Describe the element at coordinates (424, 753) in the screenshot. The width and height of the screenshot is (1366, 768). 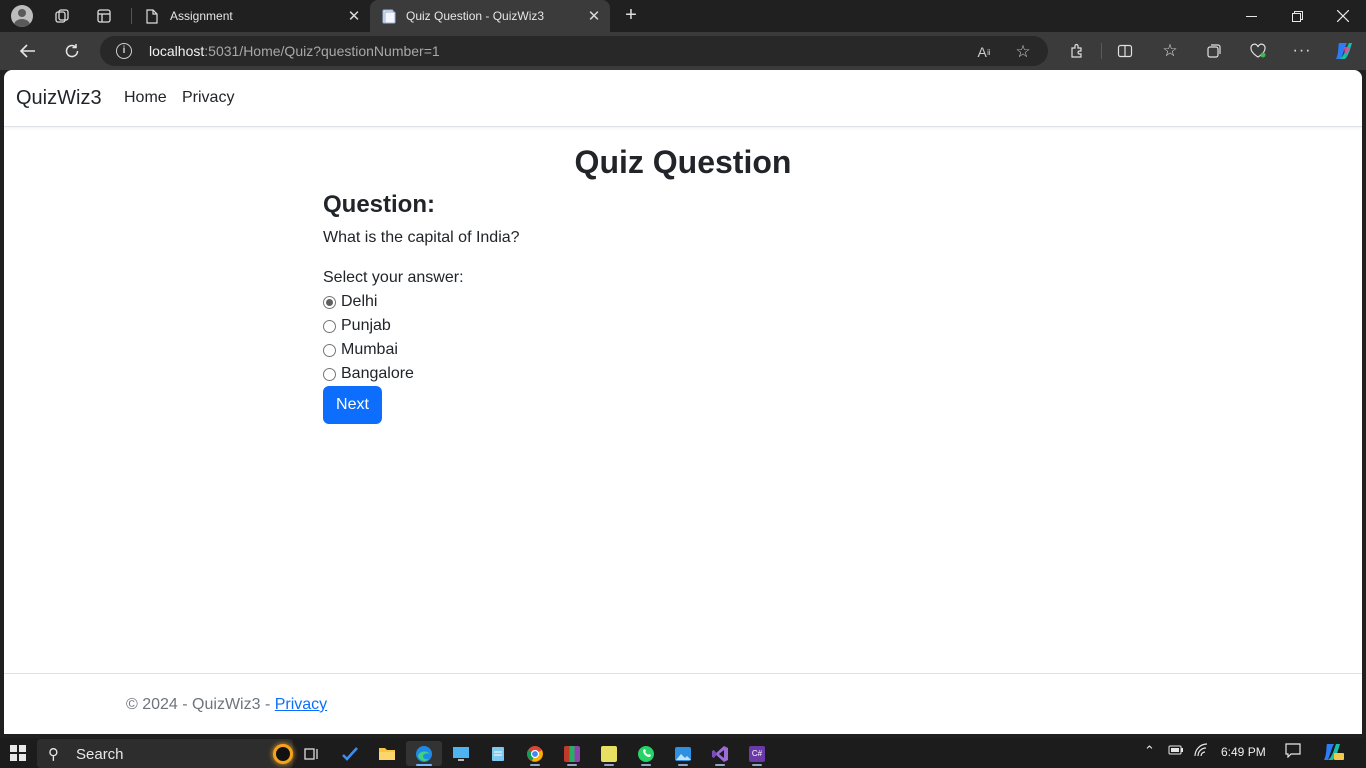
I see `edge-browser-icon` at that location.